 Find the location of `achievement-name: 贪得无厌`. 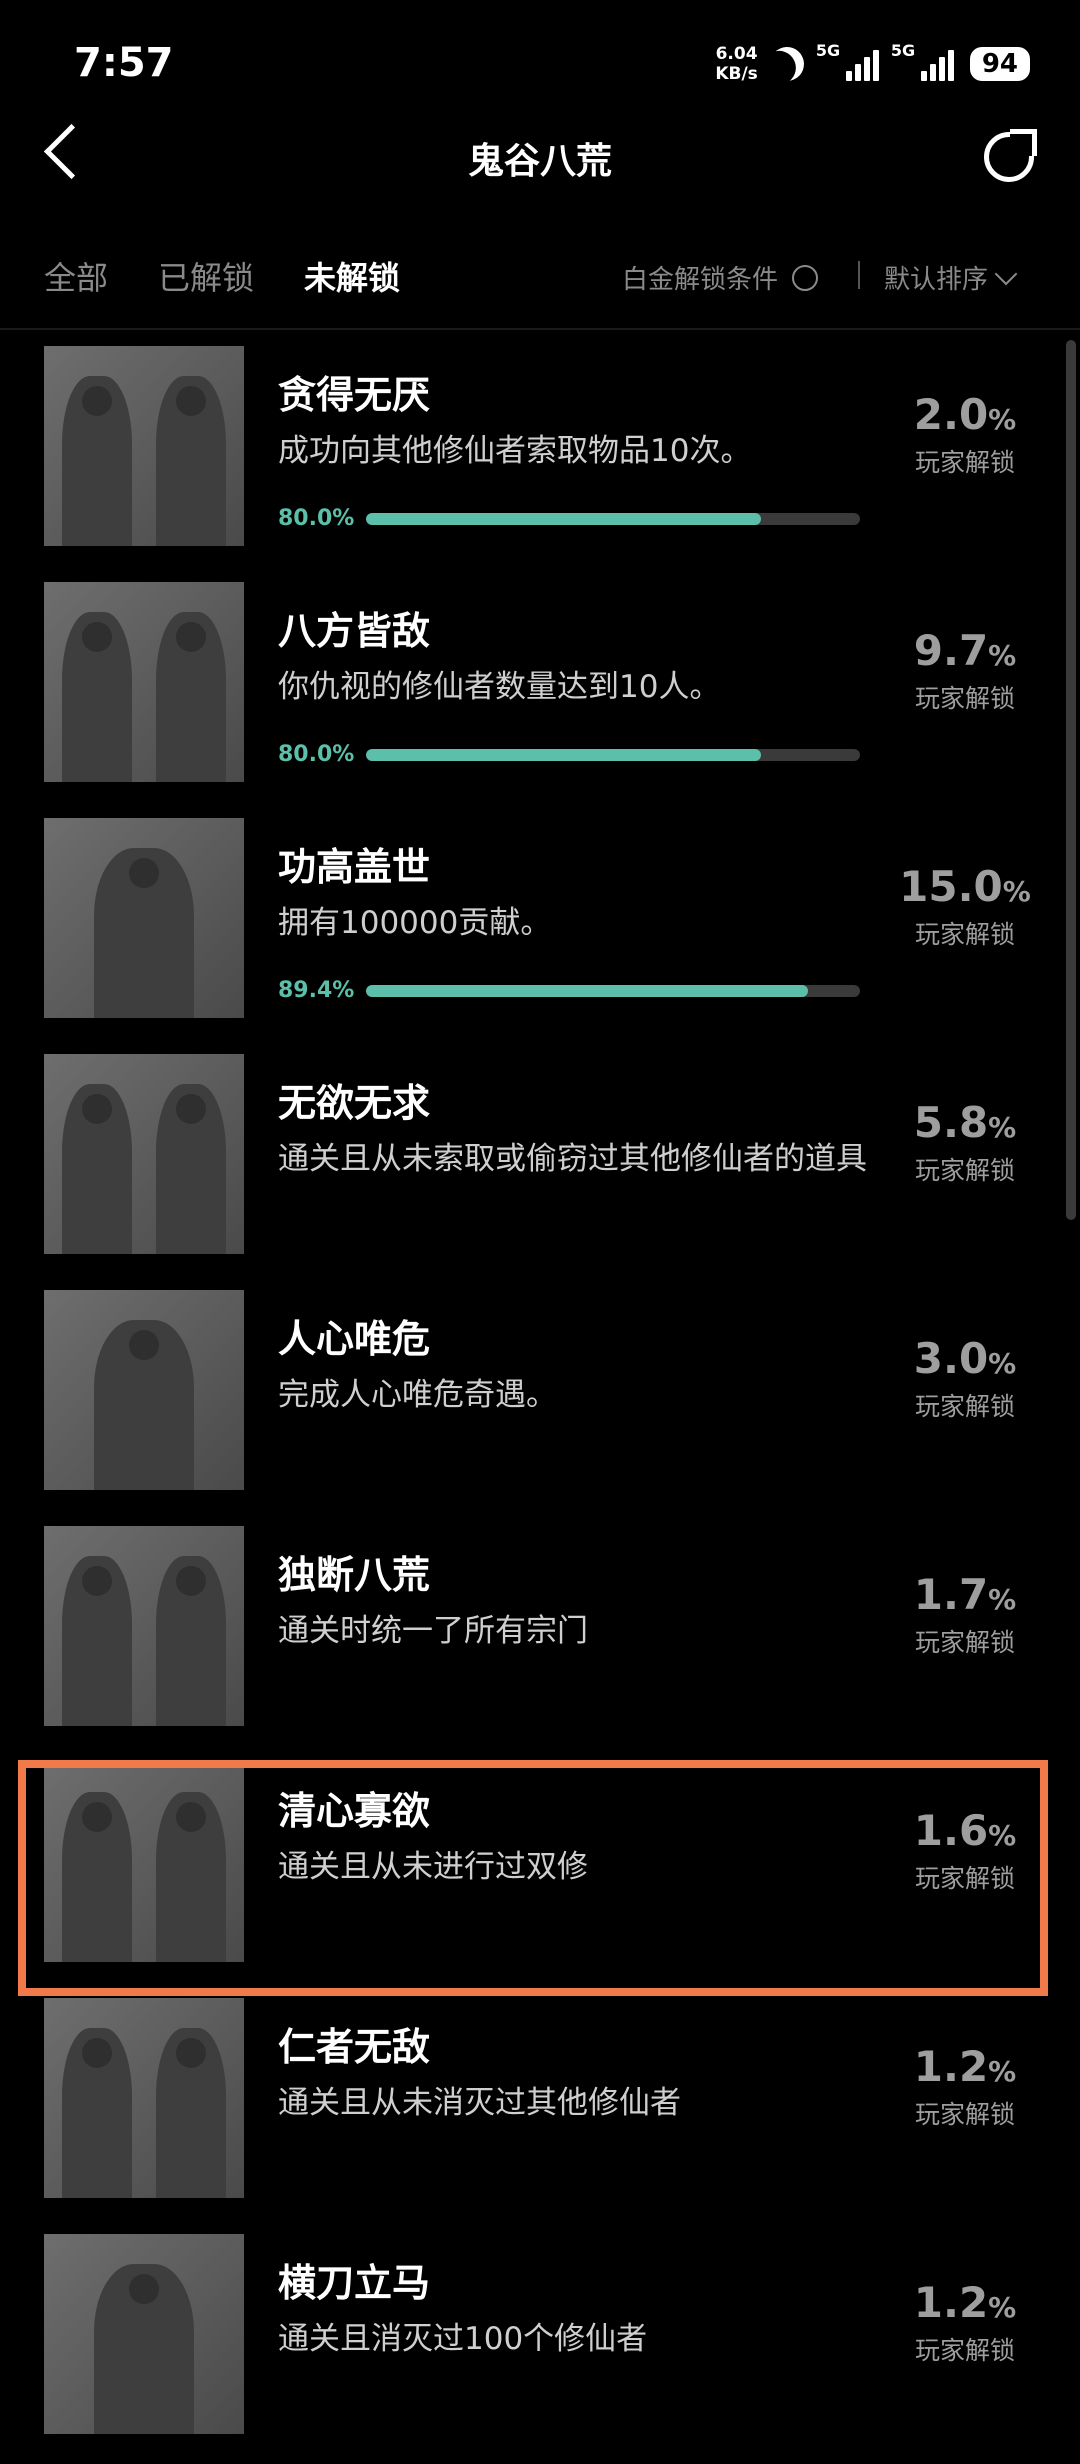

achievement-name: 贪得无厌 is located at coordinates (354, 395).